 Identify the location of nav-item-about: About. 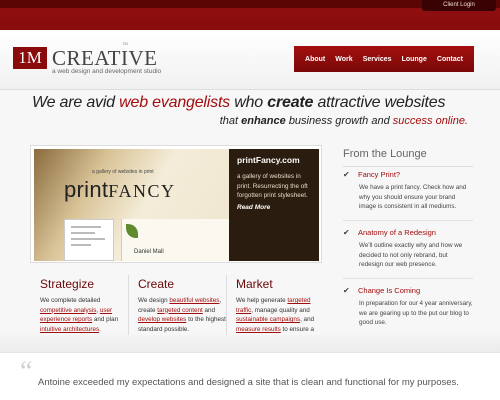
(315, 59).